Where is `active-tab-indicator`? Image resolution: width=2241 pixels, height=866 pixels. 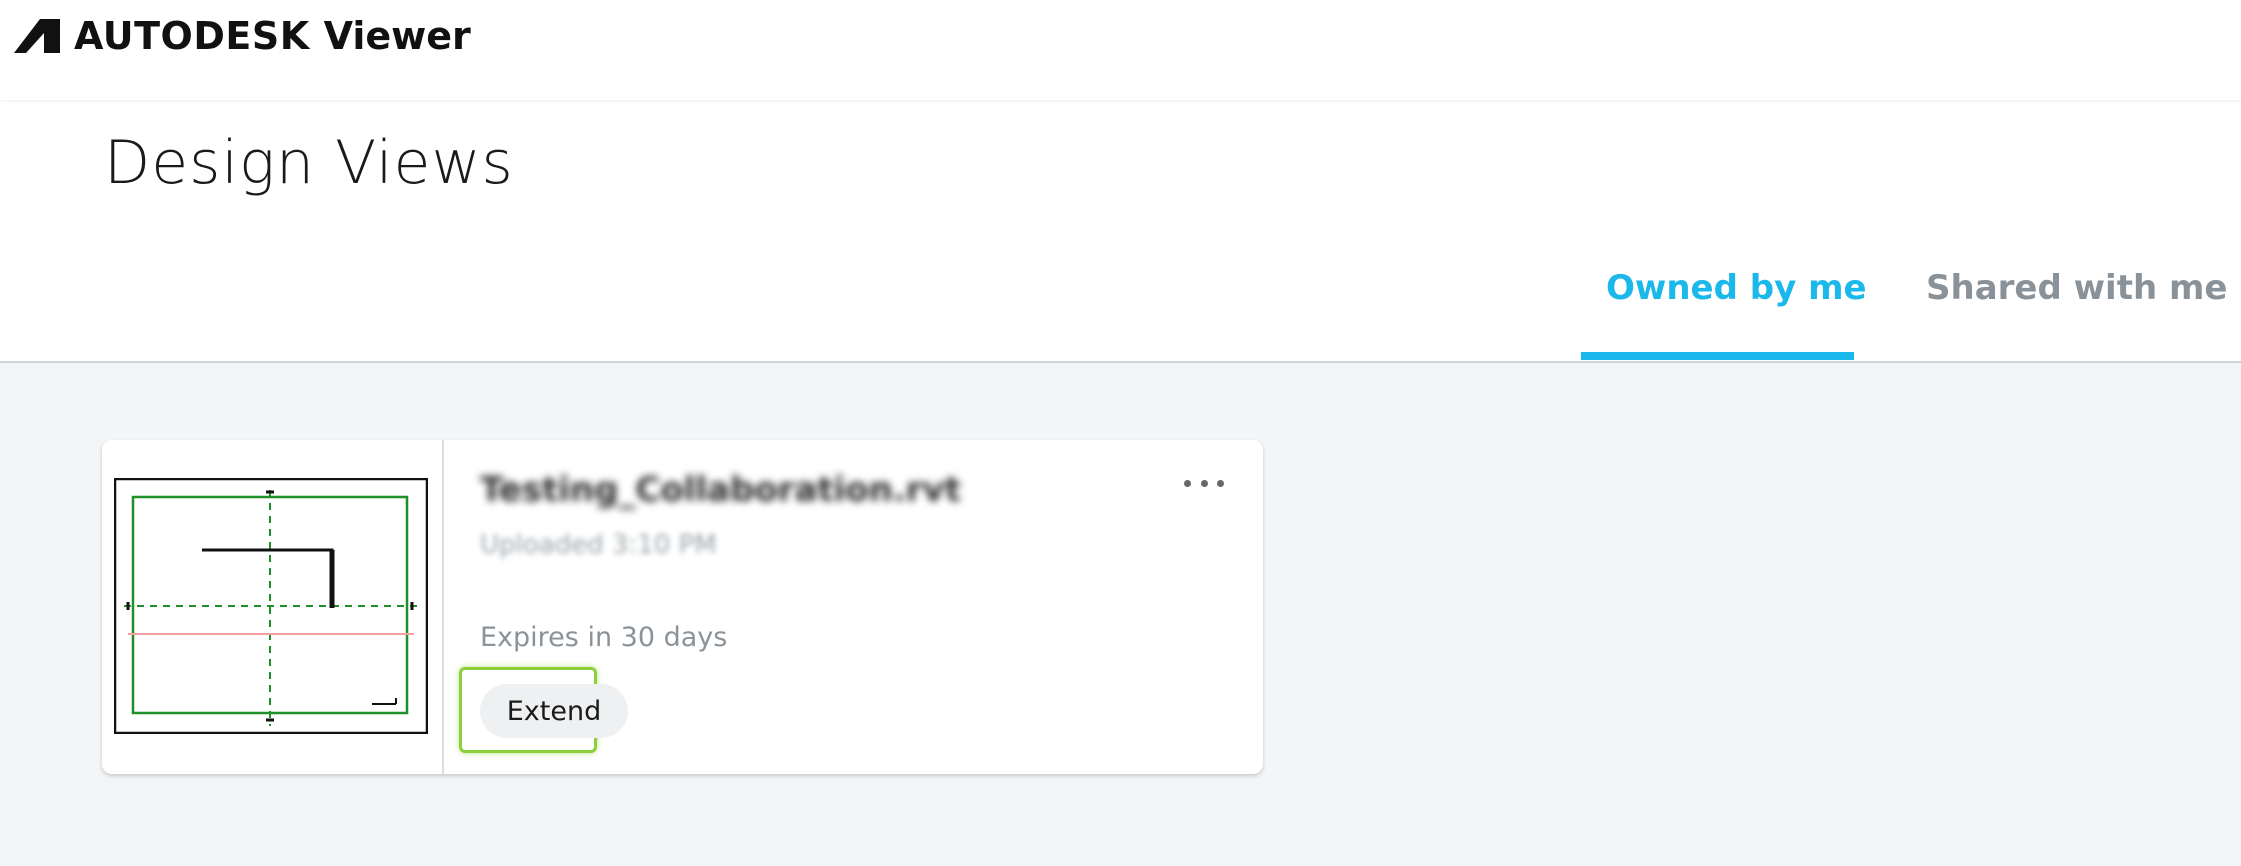 active-tab-indicator is located at coordinates (1717, 356).